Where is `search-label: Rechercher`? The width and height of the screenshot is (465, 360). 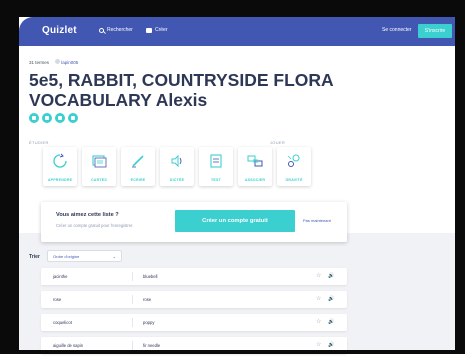 search-label: Rechercher is located at coordinates (120, 30).